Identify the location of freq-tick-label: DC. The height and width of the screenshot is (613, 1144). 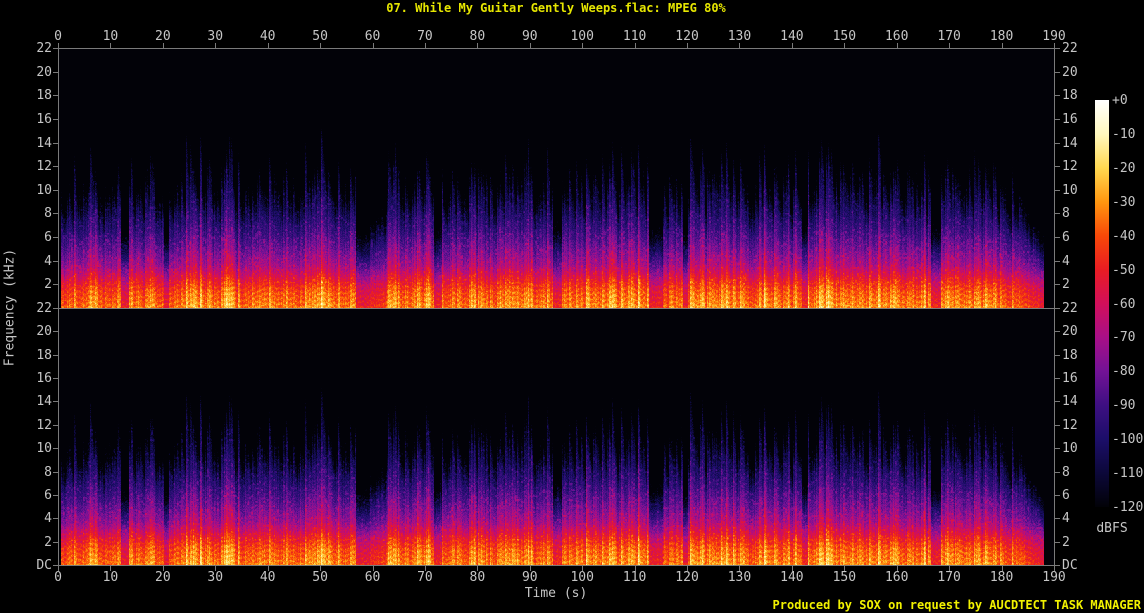
(44, 565).